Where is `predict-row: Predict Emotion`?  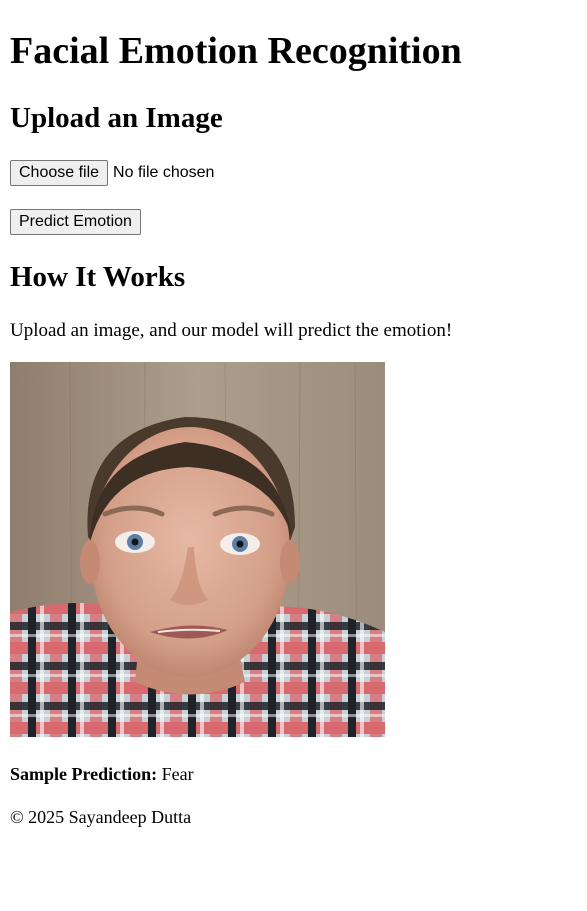
predict-row: Predict Emotion is located at coordinates (75, 222).